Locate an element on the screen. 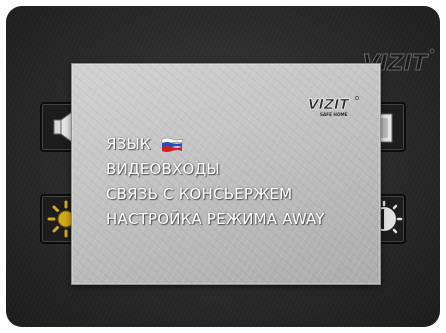  russia-flag-icon is located at coordinates (171, 144).